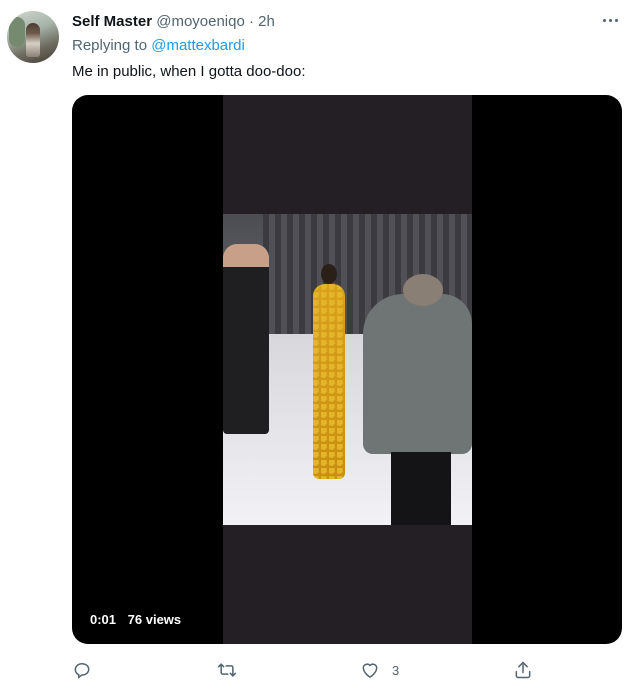 Image resolution: width=634 pixels, height=691 pixels. Describe the element at coordinates (246, 339) in the screenshot. I see `bodyguard-figure` at that location.